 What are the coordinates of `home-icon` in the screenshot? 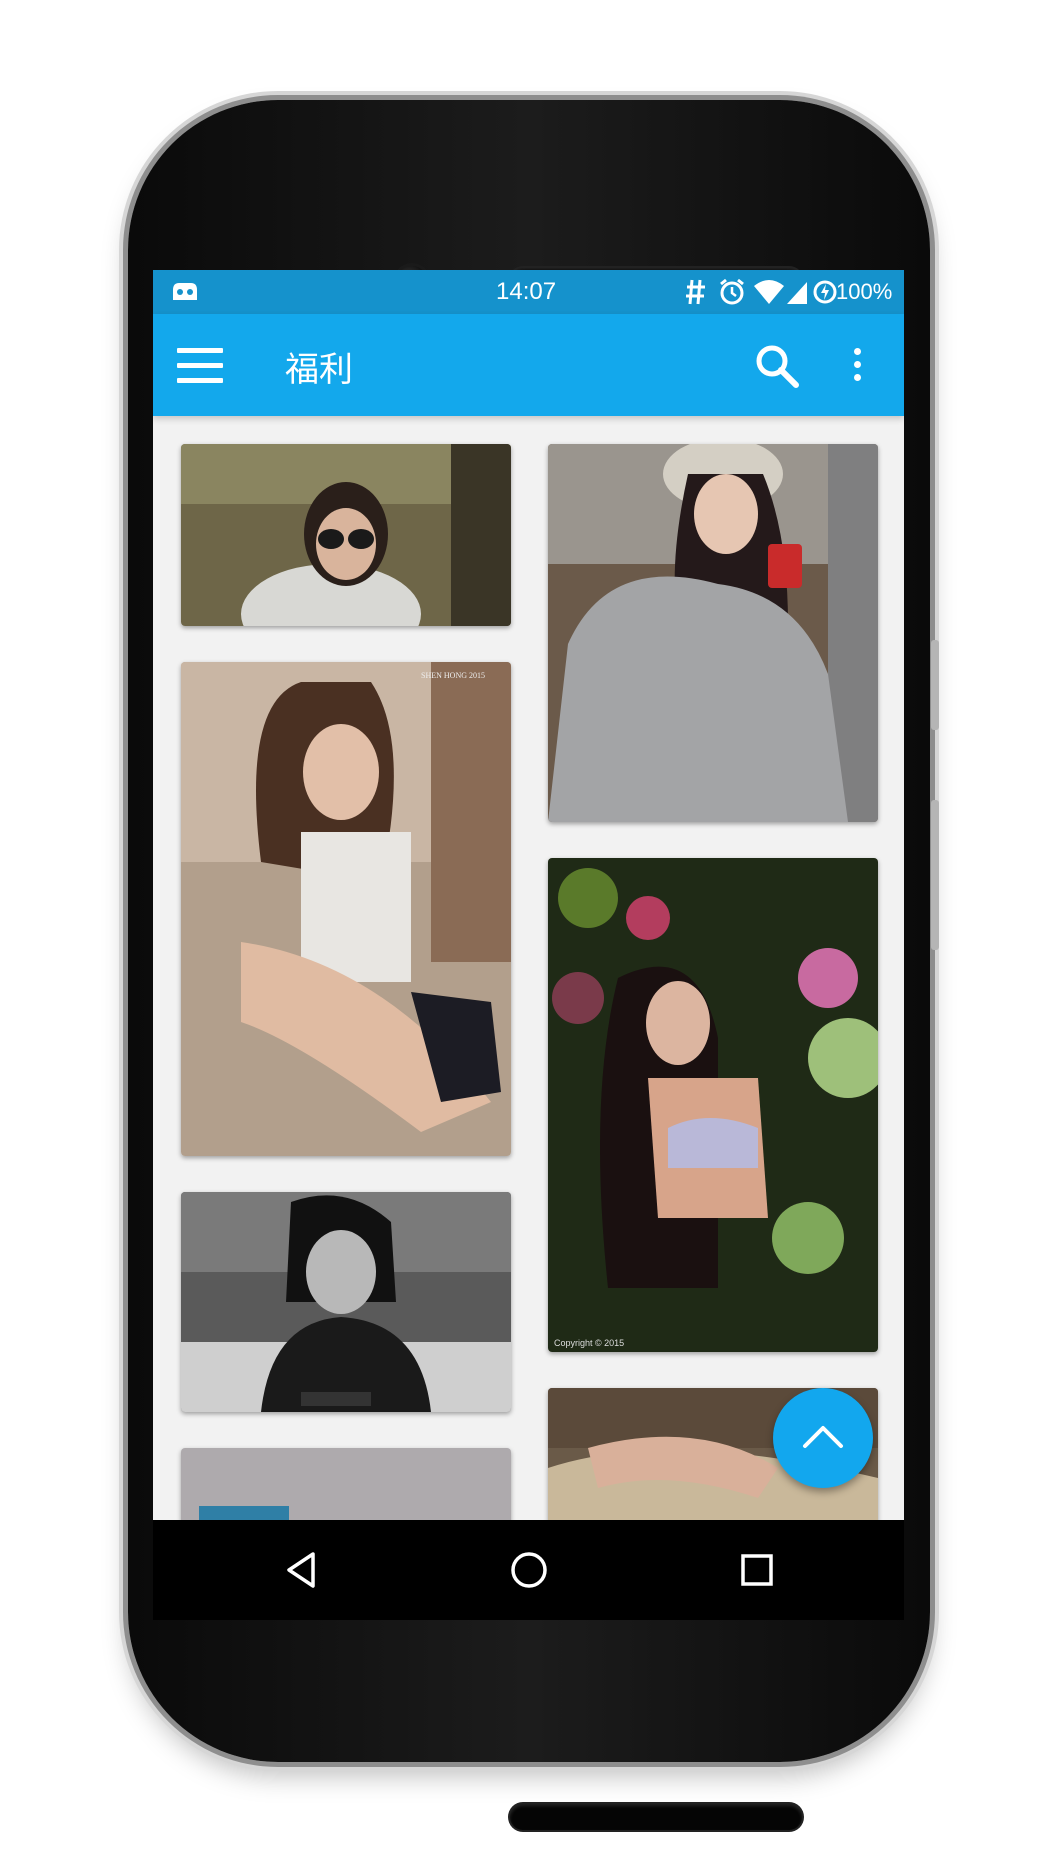 It's located at (529, 1570).